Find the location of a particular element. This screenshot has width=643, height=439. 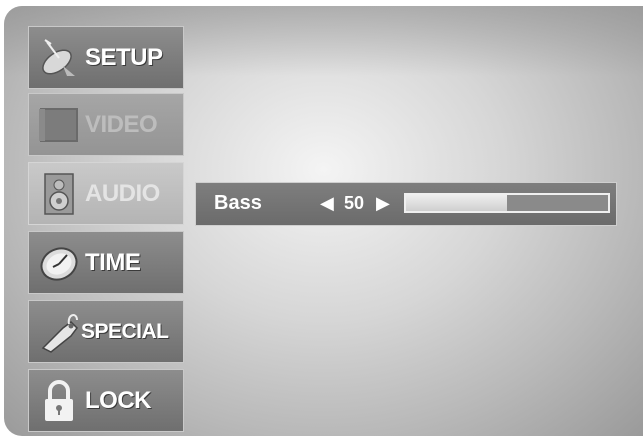

bass-value: 50 is located at coordinates (354, 203).